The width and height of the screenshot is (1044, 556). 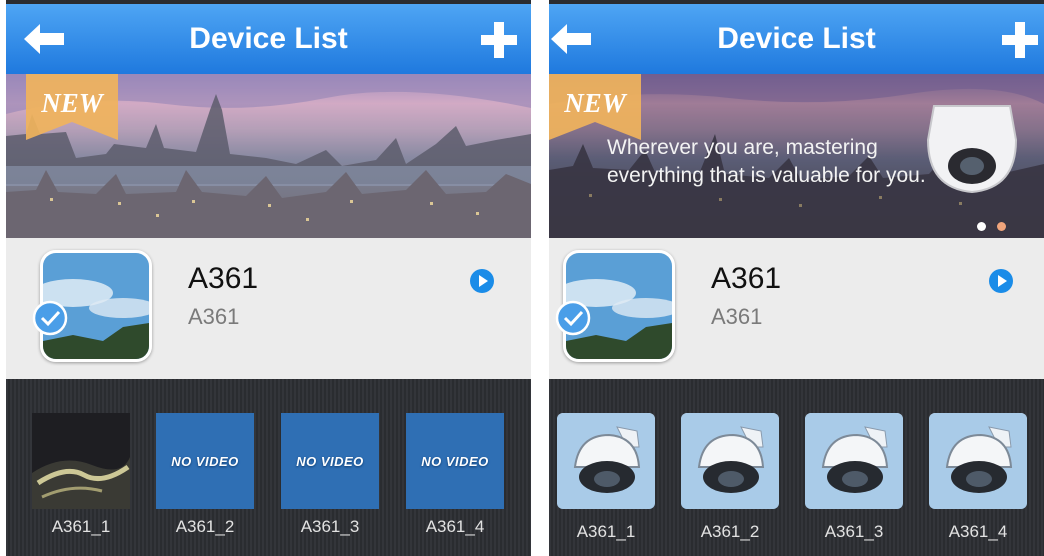 I want to click on channel-tile: A361_3, so click(x=854, y=477).